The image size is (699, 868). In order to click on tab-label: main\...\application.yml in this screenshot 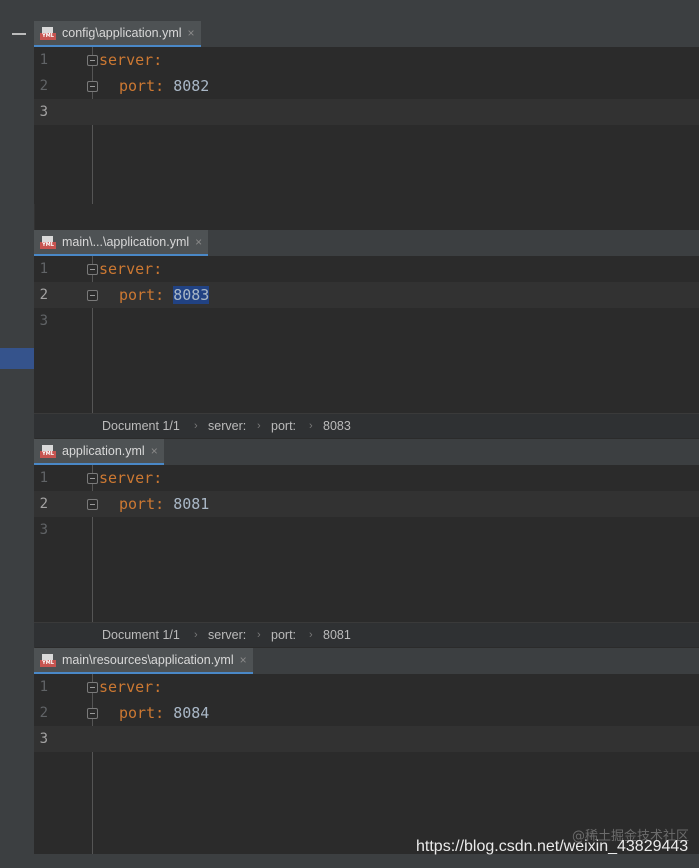, I will do `click(126, 242)`.